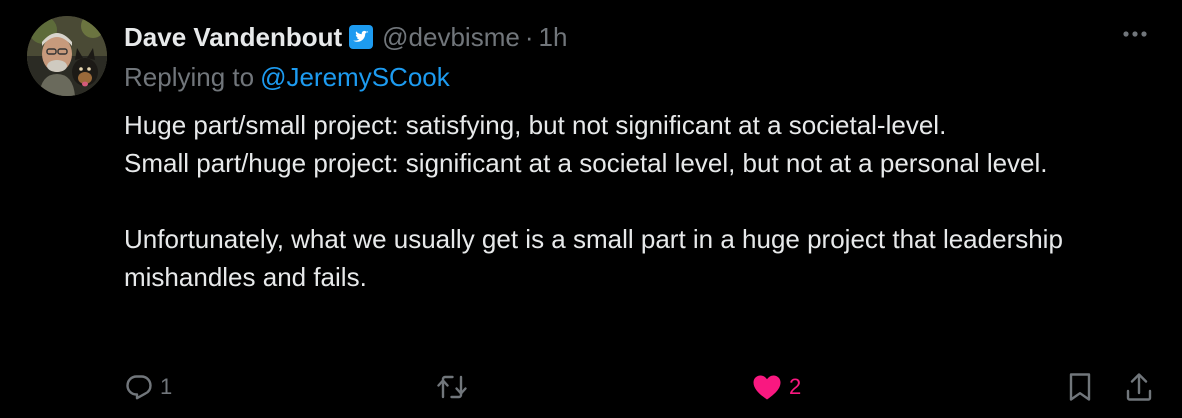  What do you see at coordinates (553, 37) in the screenshot?
I see `timestamp: 1h` at bounding box center [553, 37].